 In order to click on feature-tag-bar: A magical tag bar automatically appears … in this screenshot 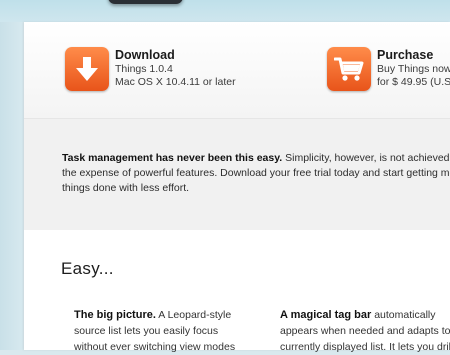, I will do `click(365, 331)`.